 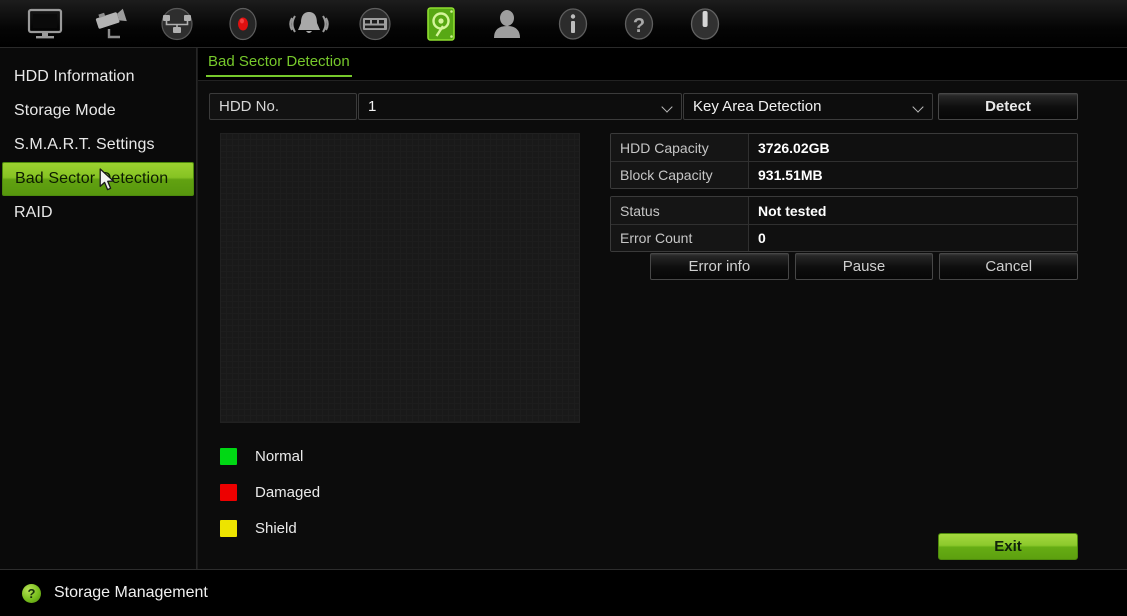 I want to click on legend-swatch-damaged, so click(x=228, y=492).